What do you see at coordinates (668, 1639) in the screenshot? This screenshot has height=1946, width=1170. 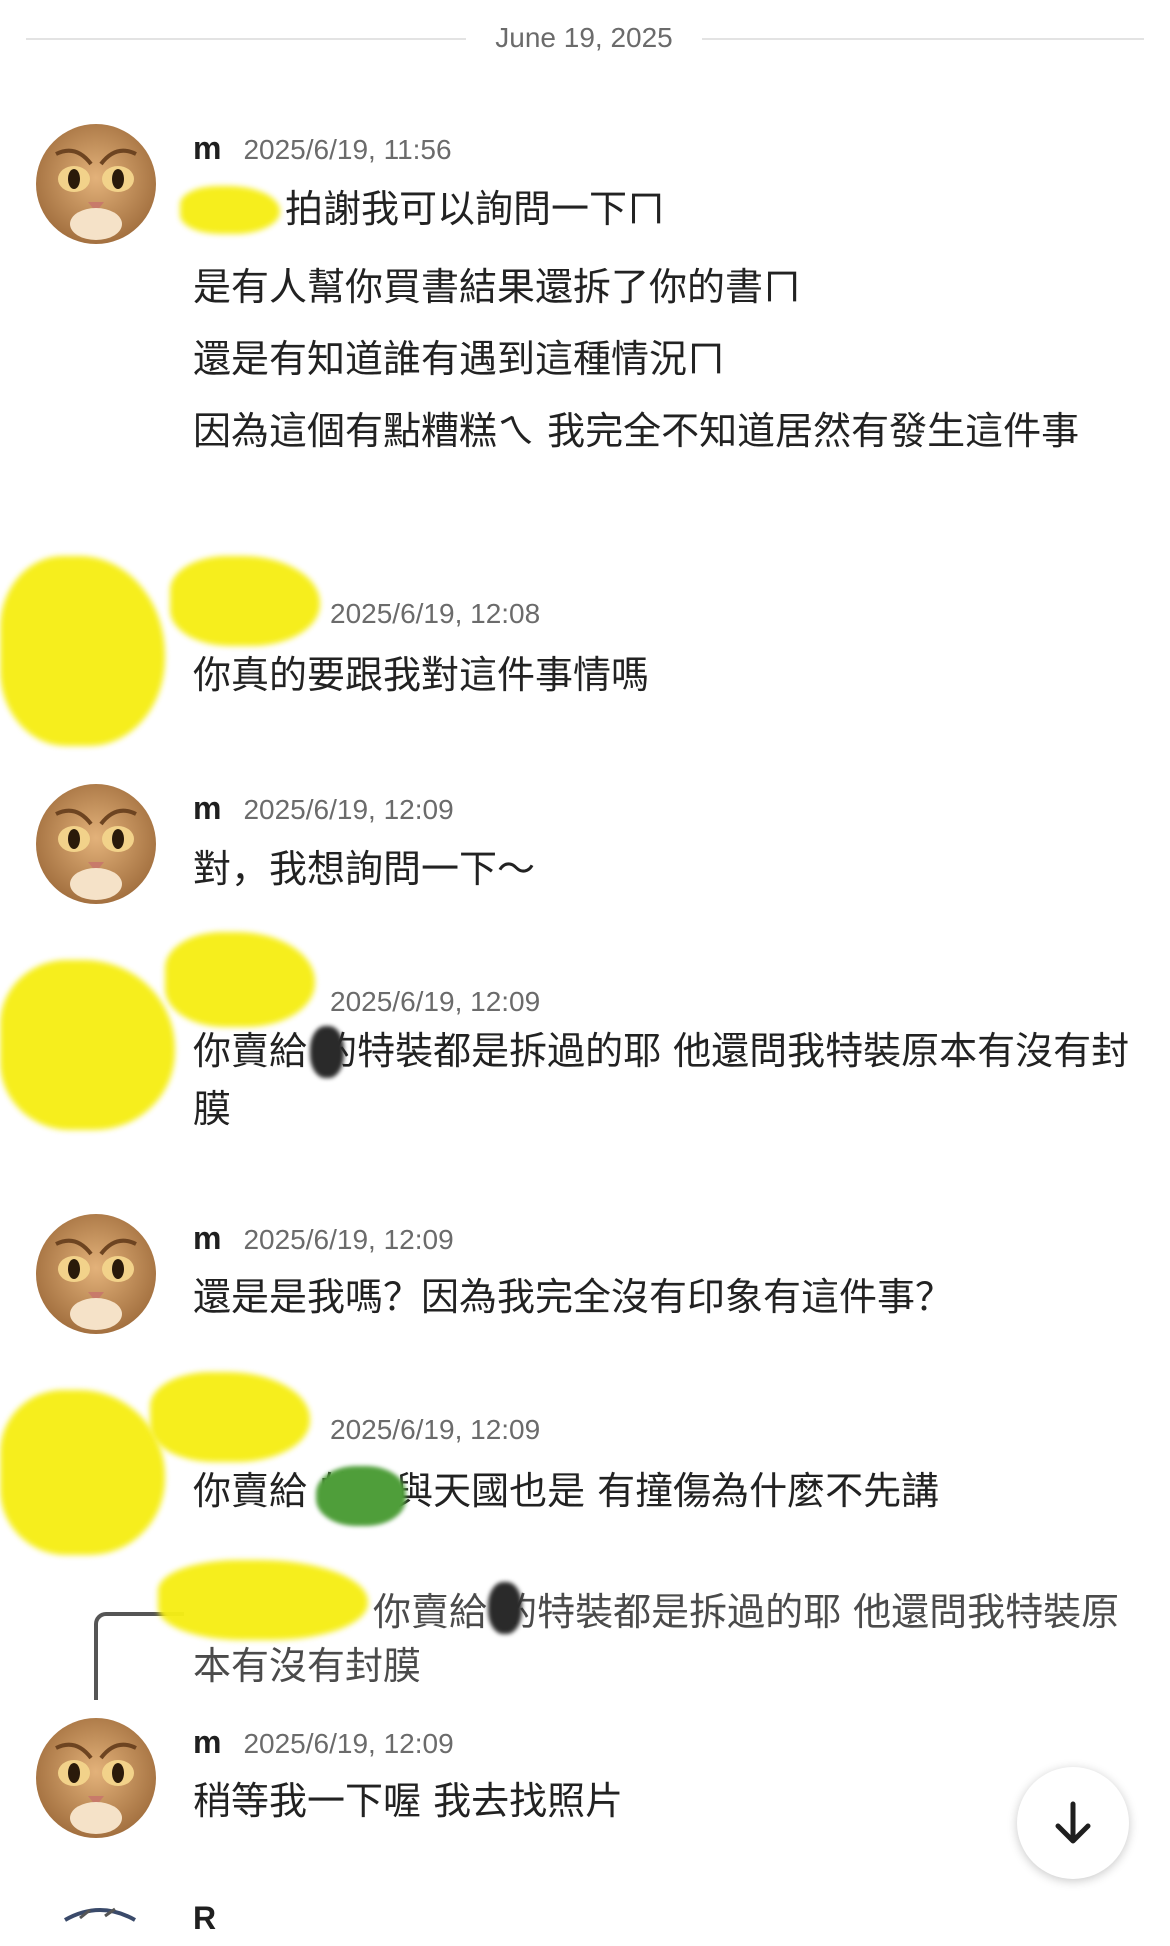 I see `reply-quote: 你賣給 的特裝都是拆過的耶 他還問我特裝原本有沒有封膜` at bounding box center [668, 1639].